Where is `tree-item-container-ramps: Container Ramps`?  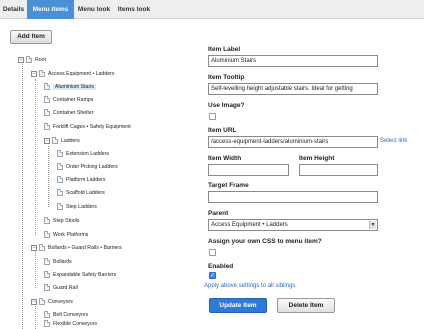
tree-item-container-ramps: Container Ramps is located at coordinates (68, 100).